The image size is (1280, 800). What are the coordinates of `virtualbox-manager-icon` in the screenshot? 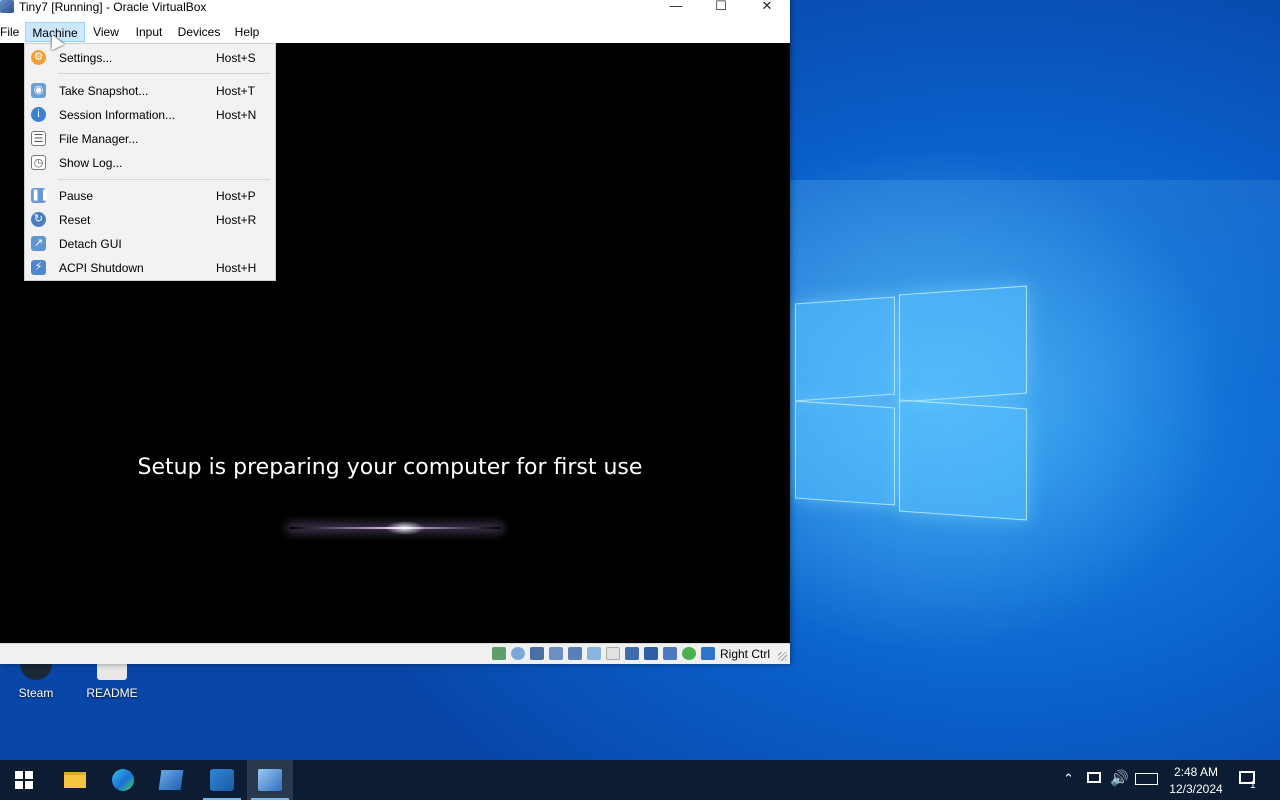 It's located at (171, 780).